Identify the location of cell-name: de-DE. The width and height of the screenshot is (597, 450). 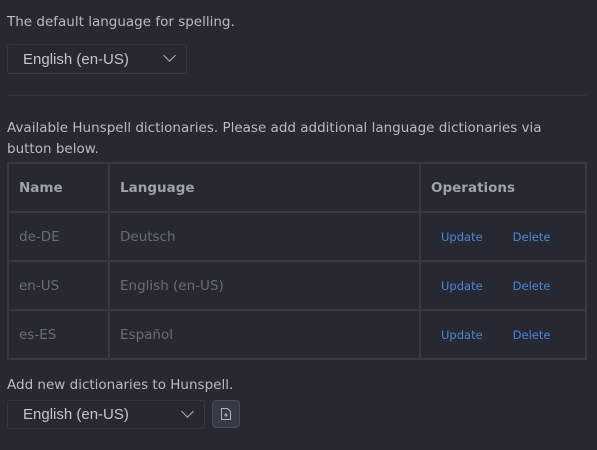
(58, 236).